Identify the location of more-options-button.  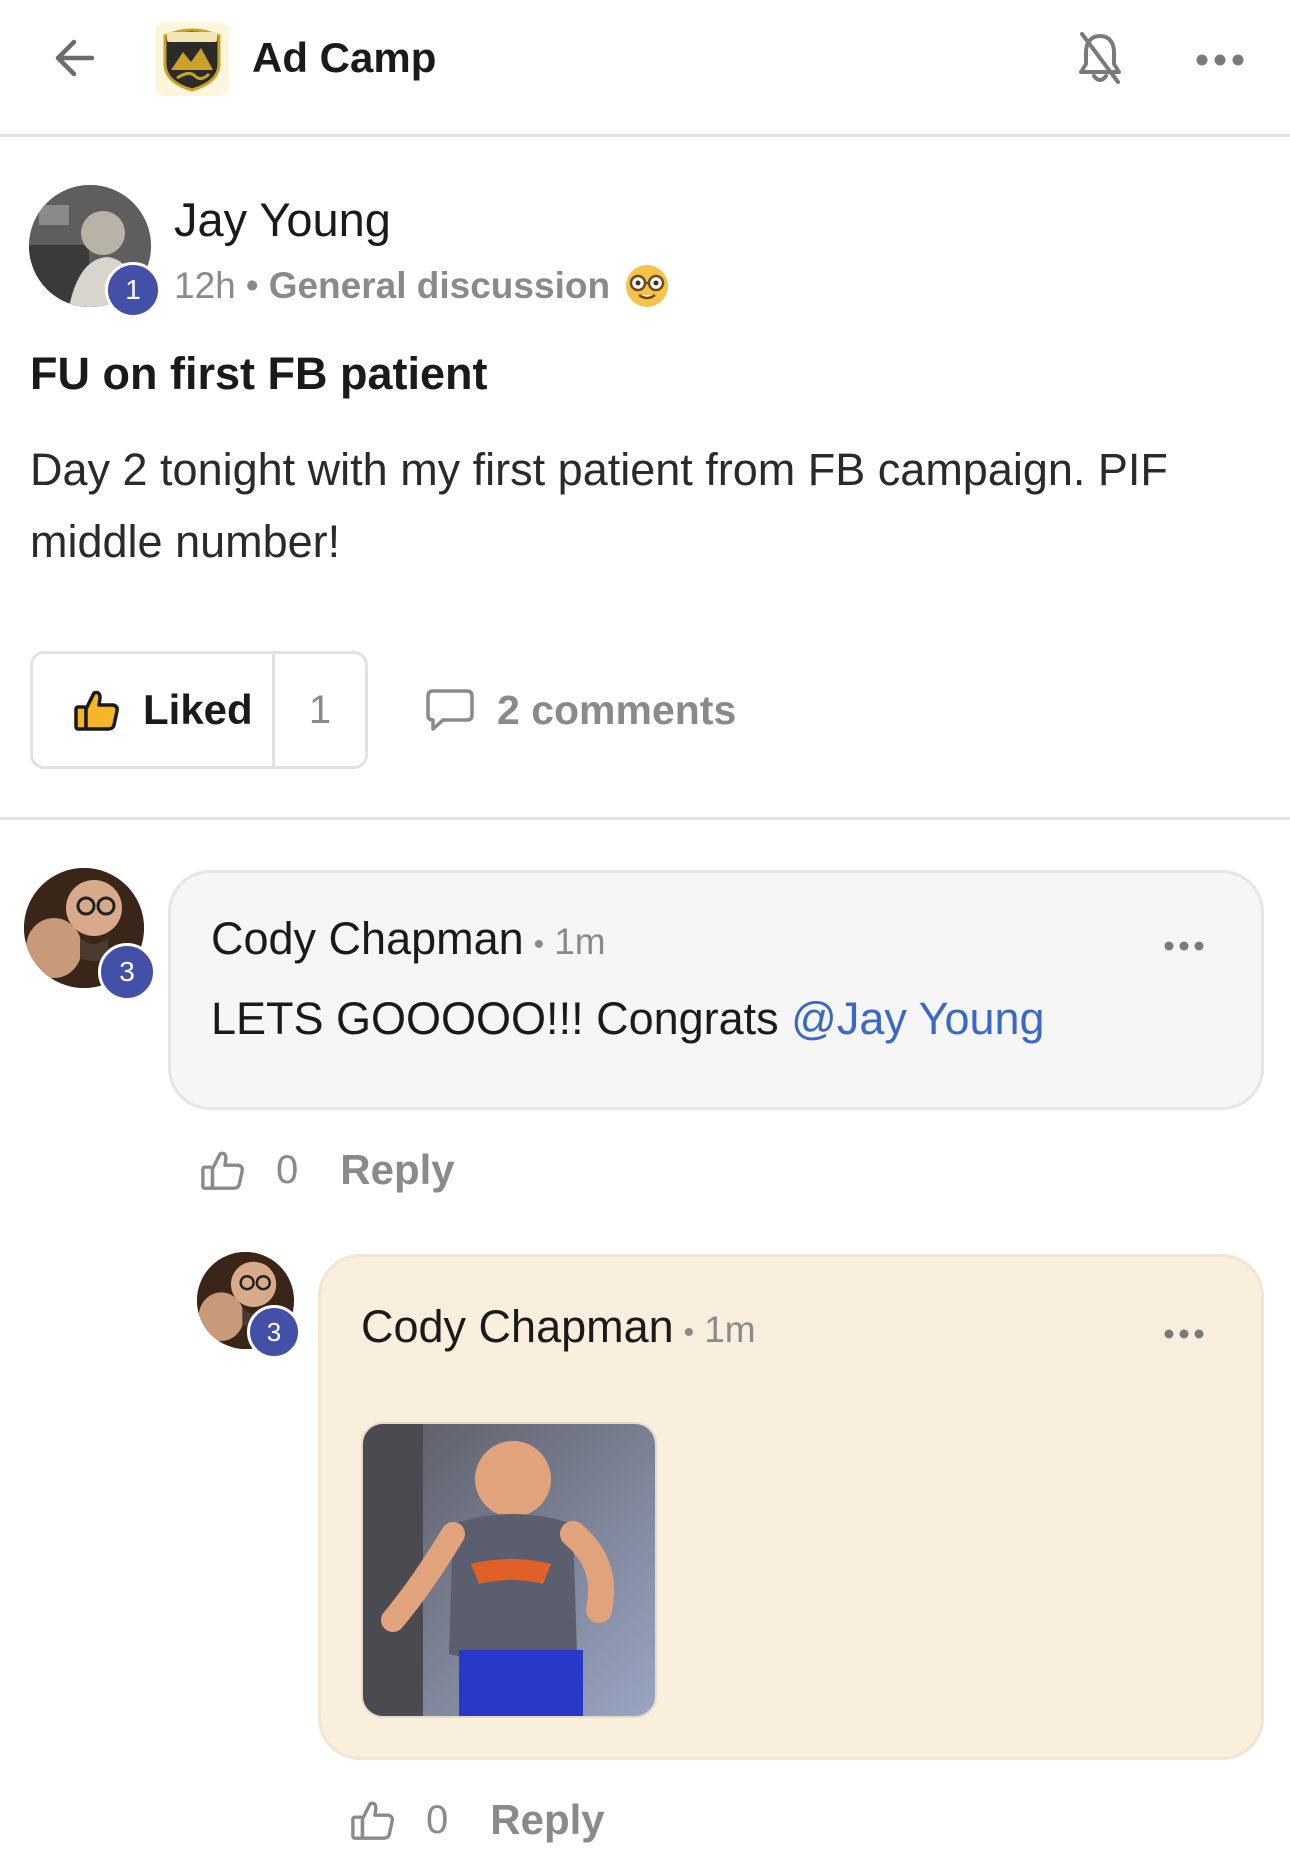
(1220, 60).